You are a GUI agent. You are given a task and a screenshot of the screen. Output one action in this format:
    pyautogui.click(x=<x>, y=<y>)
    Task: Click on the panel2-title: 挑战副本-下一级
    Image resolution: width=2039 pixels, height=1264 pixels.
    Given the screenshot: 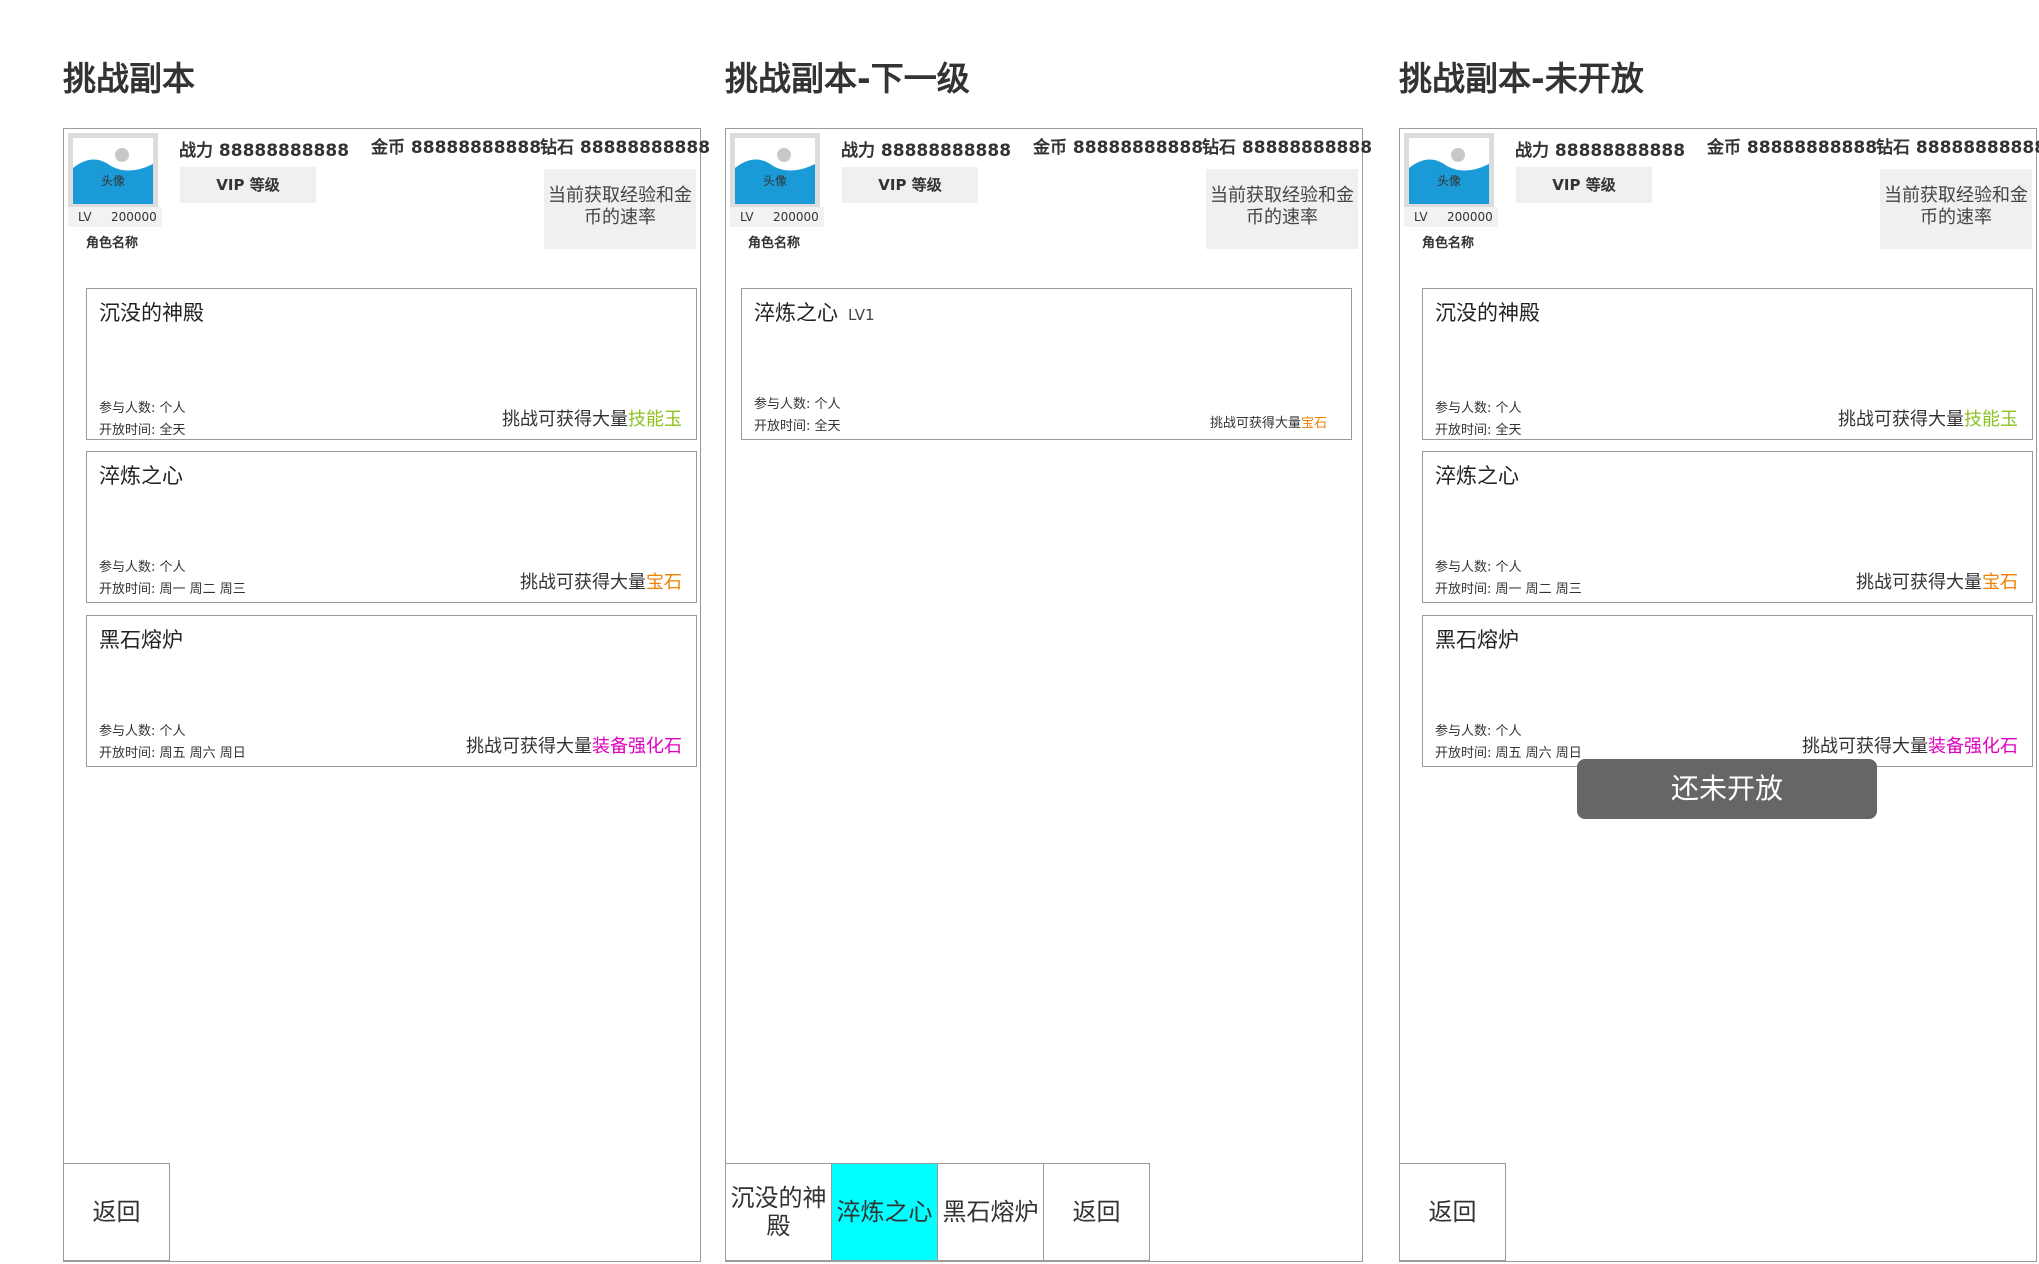 What is the action you would take?
    pyautogui.click(x=847, y=78)
    